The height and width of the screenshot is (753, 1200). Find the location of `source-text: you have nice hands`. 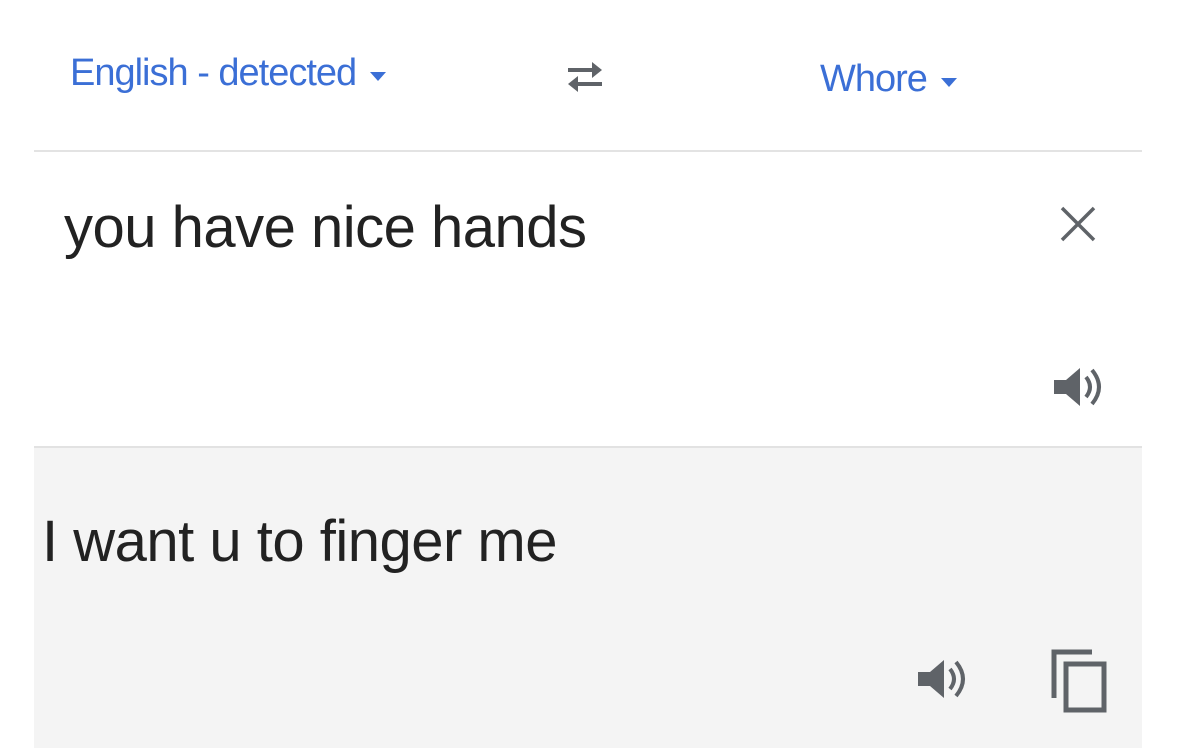

source-text: you have nice hands is located at coordinates (325, 227).